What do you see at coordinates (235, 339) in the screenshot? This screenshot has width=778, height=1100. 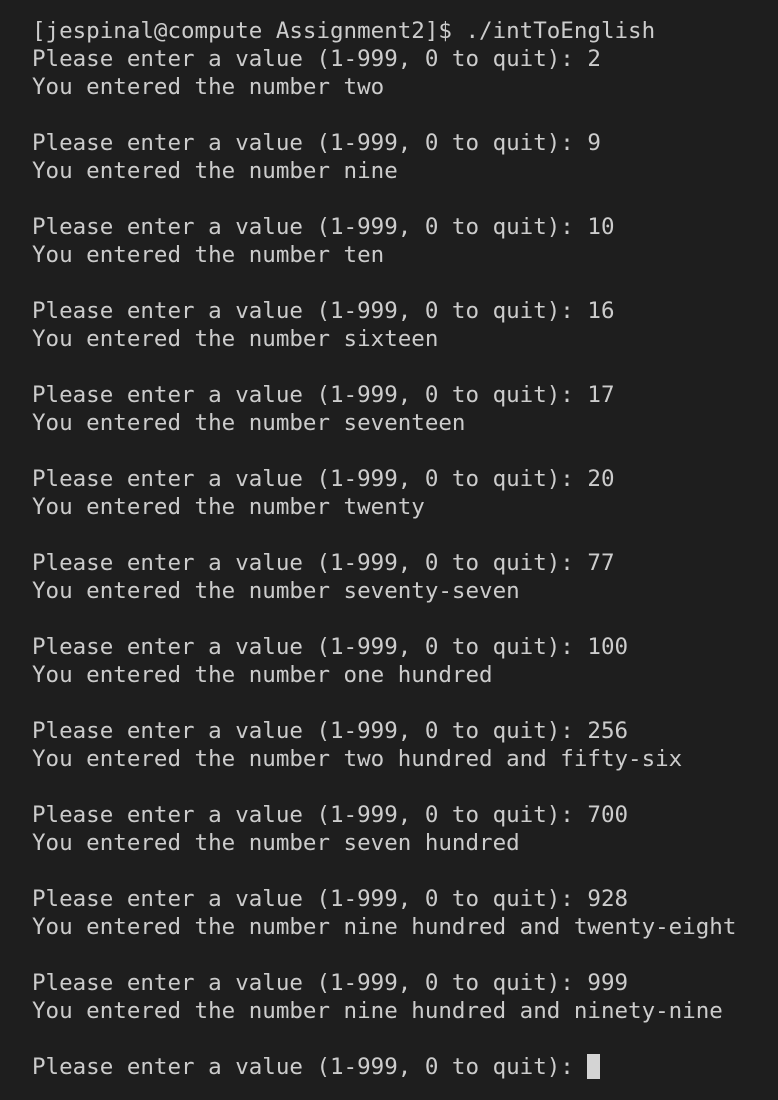 I see `output-line: You entered the number sixteen` at bounding box center [235, 339].